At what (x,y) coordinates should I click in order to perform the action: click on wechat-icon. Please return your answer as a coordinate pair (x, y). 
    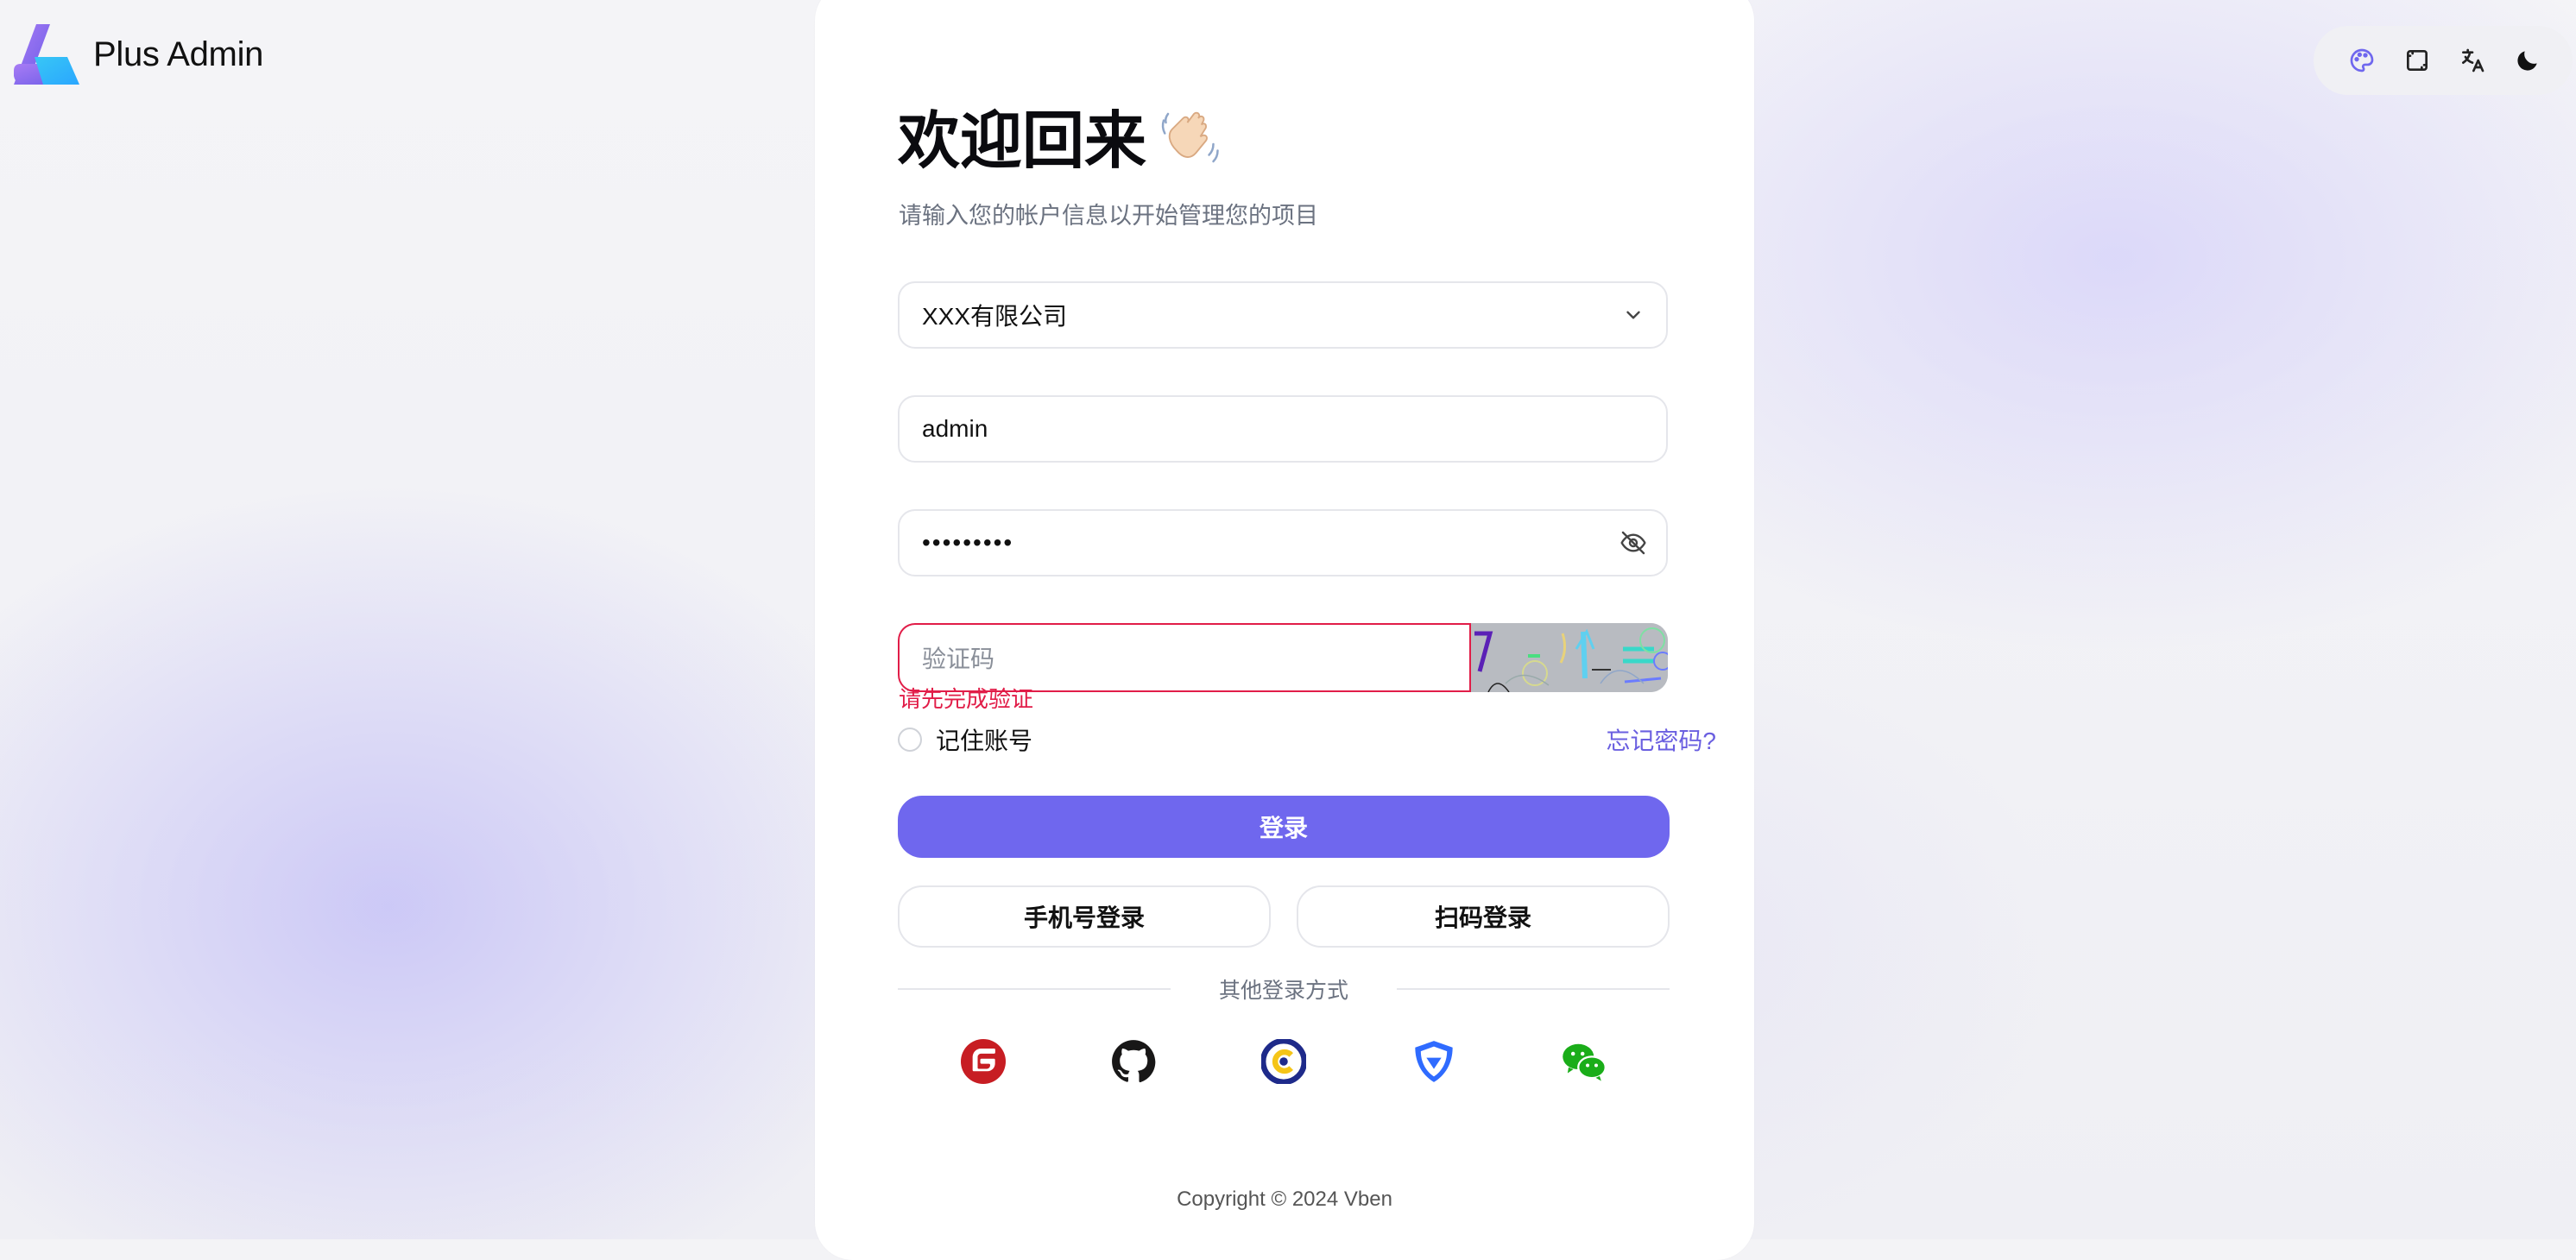
    Looking at the image, I should click on (1585, 1062).